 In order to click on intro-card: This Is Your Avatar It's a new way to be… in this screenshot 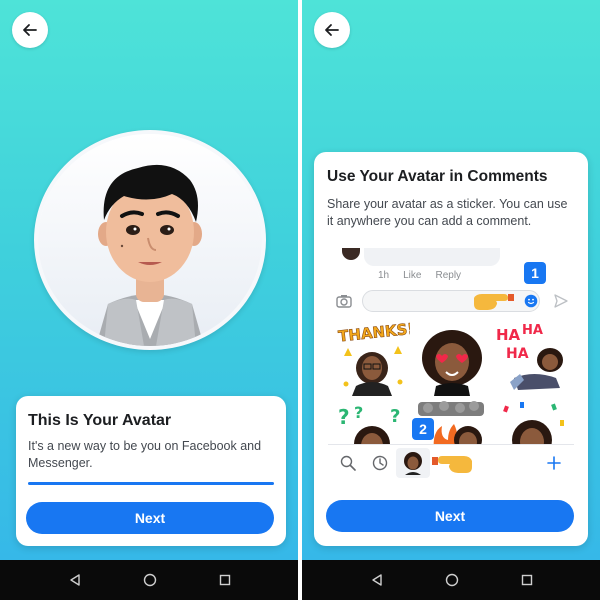, I will do `click(151, 471)`.